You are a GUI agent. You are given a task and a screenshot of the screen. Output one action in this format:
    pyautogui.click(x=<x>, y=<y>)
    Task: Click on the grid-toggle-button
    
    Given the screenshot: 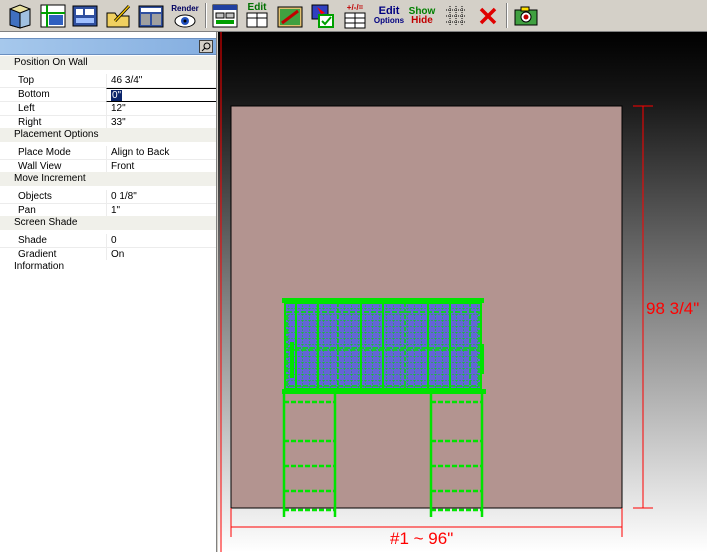 What is the action you would take?
    pyautogui.click(x=456, y=15)
    